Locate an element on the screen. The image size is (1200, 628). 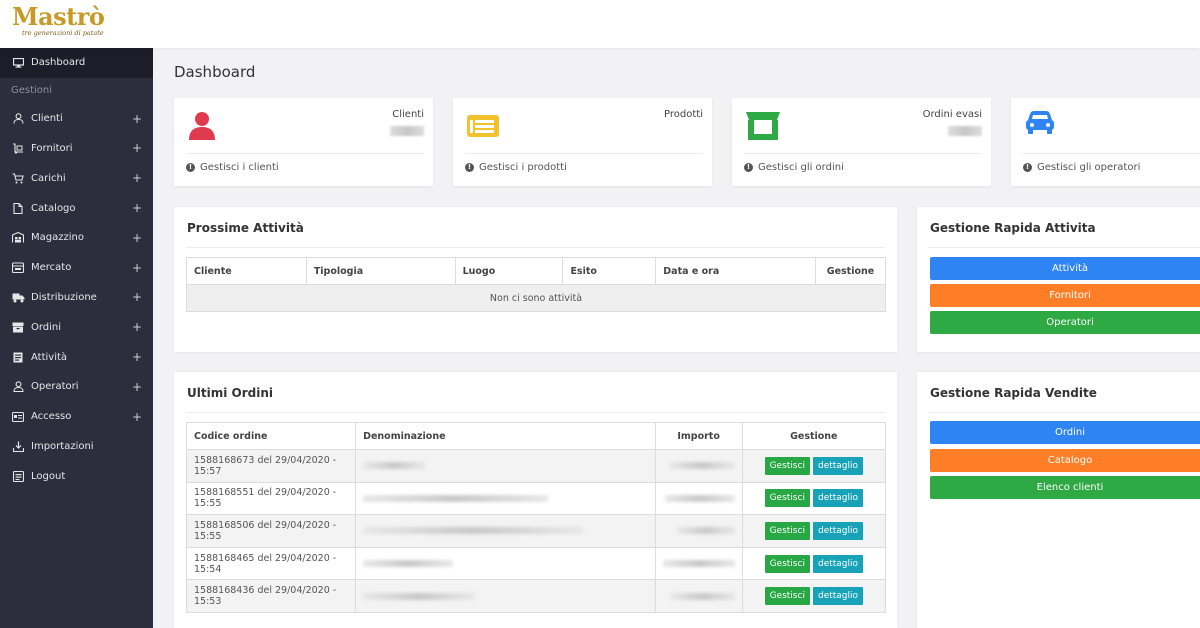
page-title: Dashboard is located at coordinates (215, 72).